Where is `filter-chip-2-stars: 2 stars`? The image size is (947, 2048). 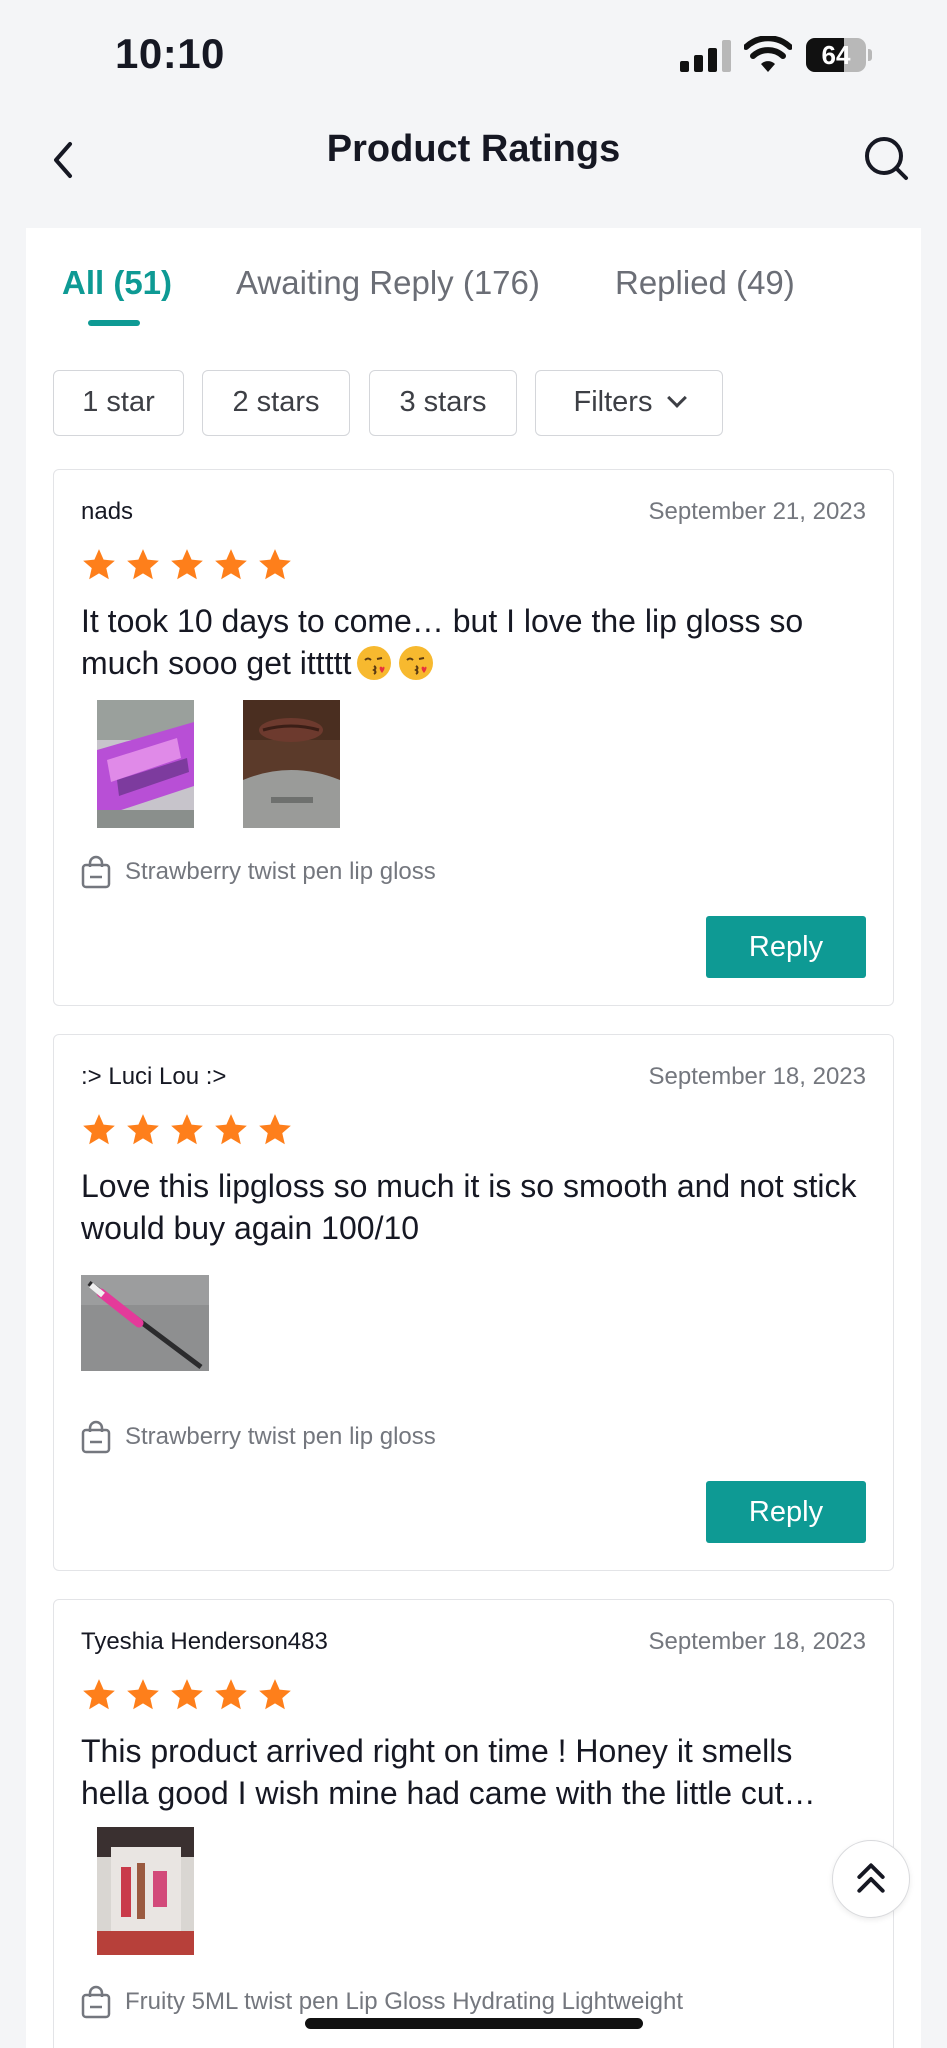
filter-chip-2-stars: 2 stars is located at coordinates (276, 403).